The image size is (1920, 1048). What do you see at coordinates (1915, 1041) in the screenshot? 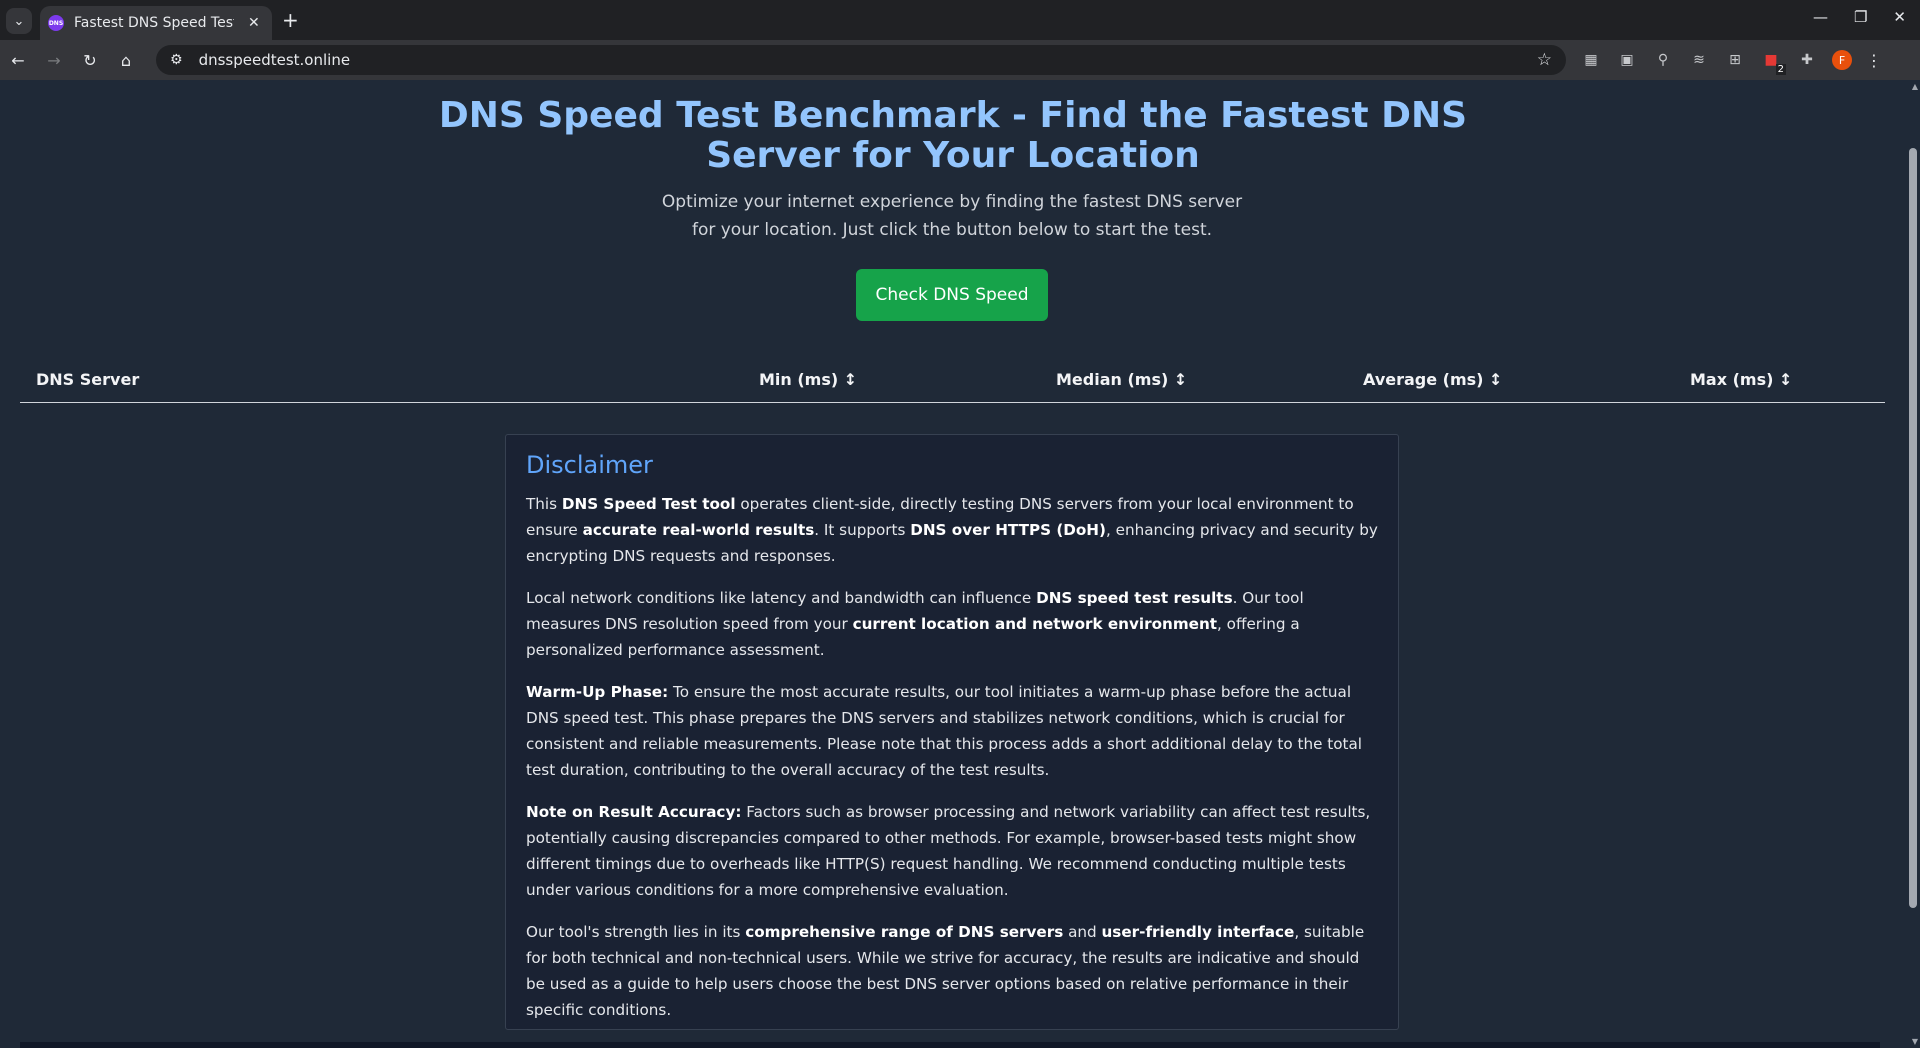
I see `scroll-down-icon: ▼` at bounding box center [1915, 1041].